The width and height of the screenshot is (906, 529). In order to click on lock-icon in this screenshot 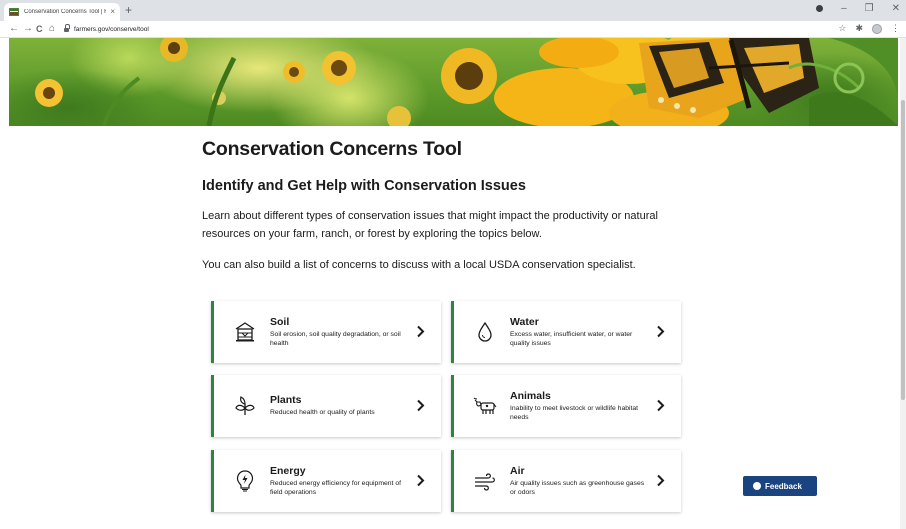, I will do `click(67, 28)`.